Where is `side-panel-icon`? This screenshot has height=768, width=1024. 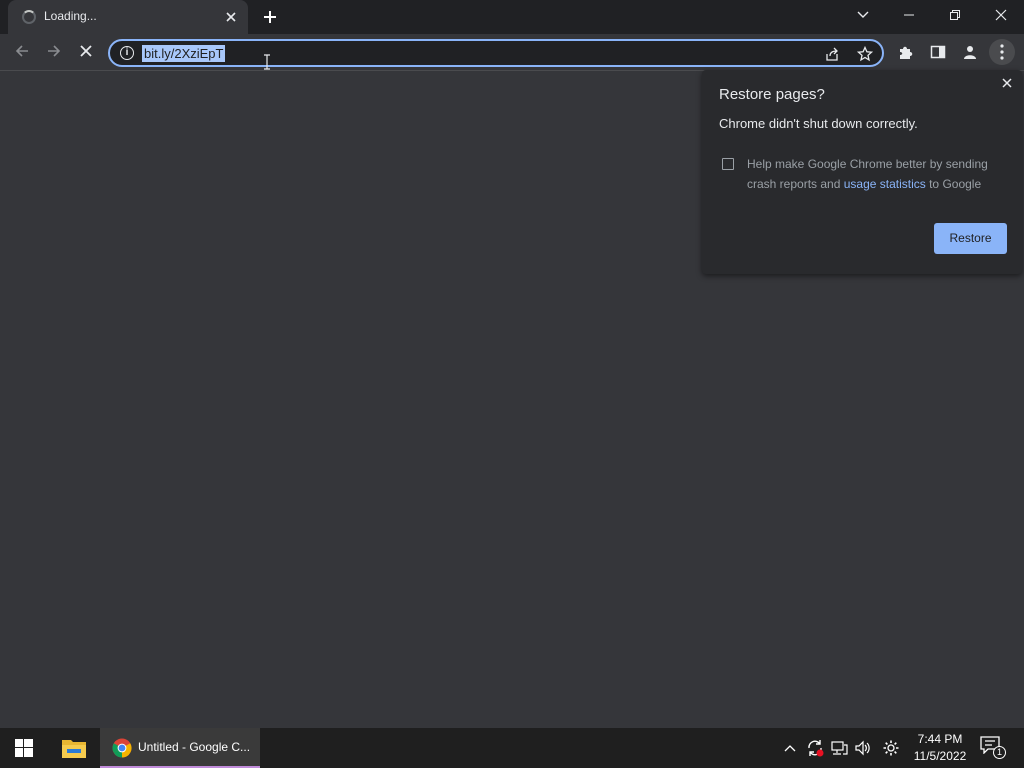 side-panel-icon is located at coordinates (938, 52).